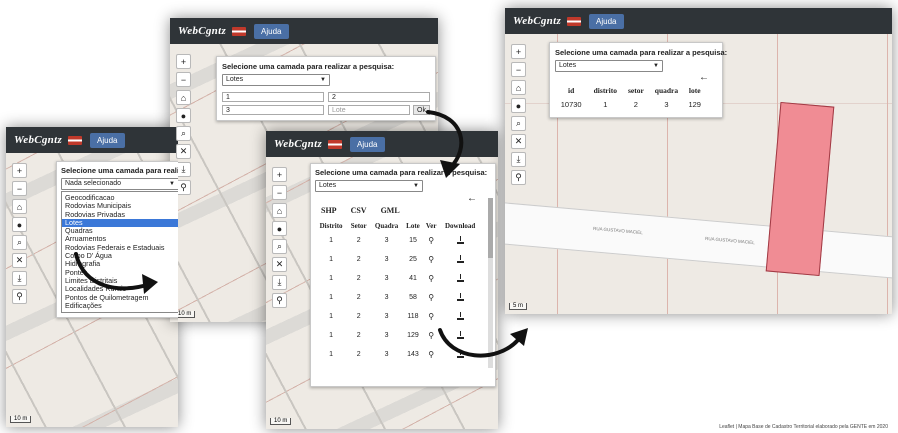 The width and height of the screenshot is (898, 433). What do you see at coordinates (38, 140) in the screenshot?
I see `app-logo: WebCgntz` at bounding box center [38, 140].